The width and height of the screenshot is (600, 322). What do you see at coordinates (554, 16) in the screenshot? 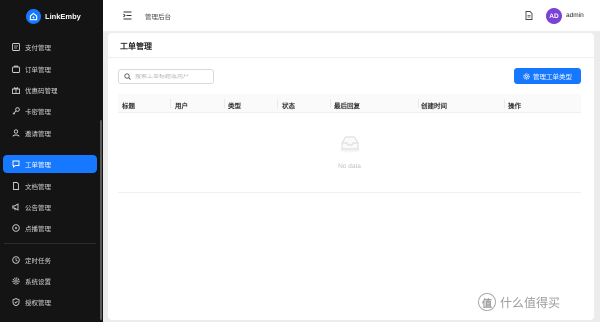
I see `avatar: AD` at bounding box center [554, 16].